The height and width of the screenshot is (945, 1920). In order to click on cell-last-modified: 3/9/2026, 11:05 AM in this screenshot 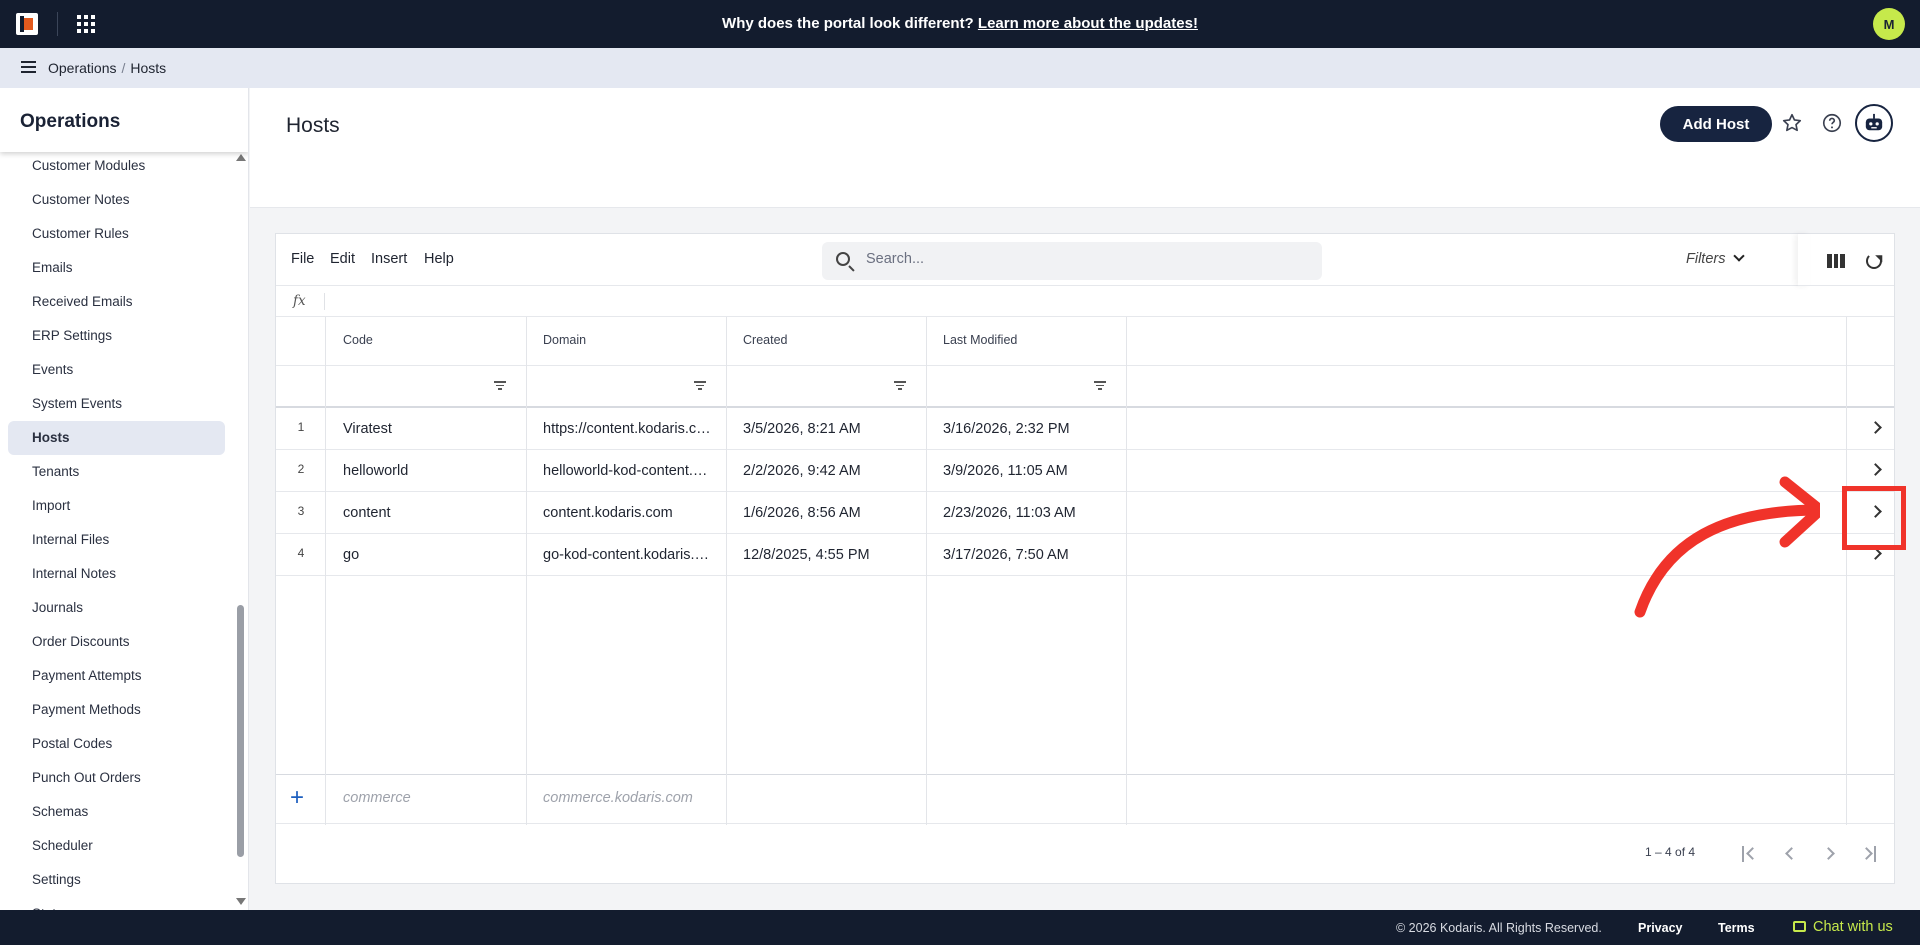, I will do `click(1005, 471)`.